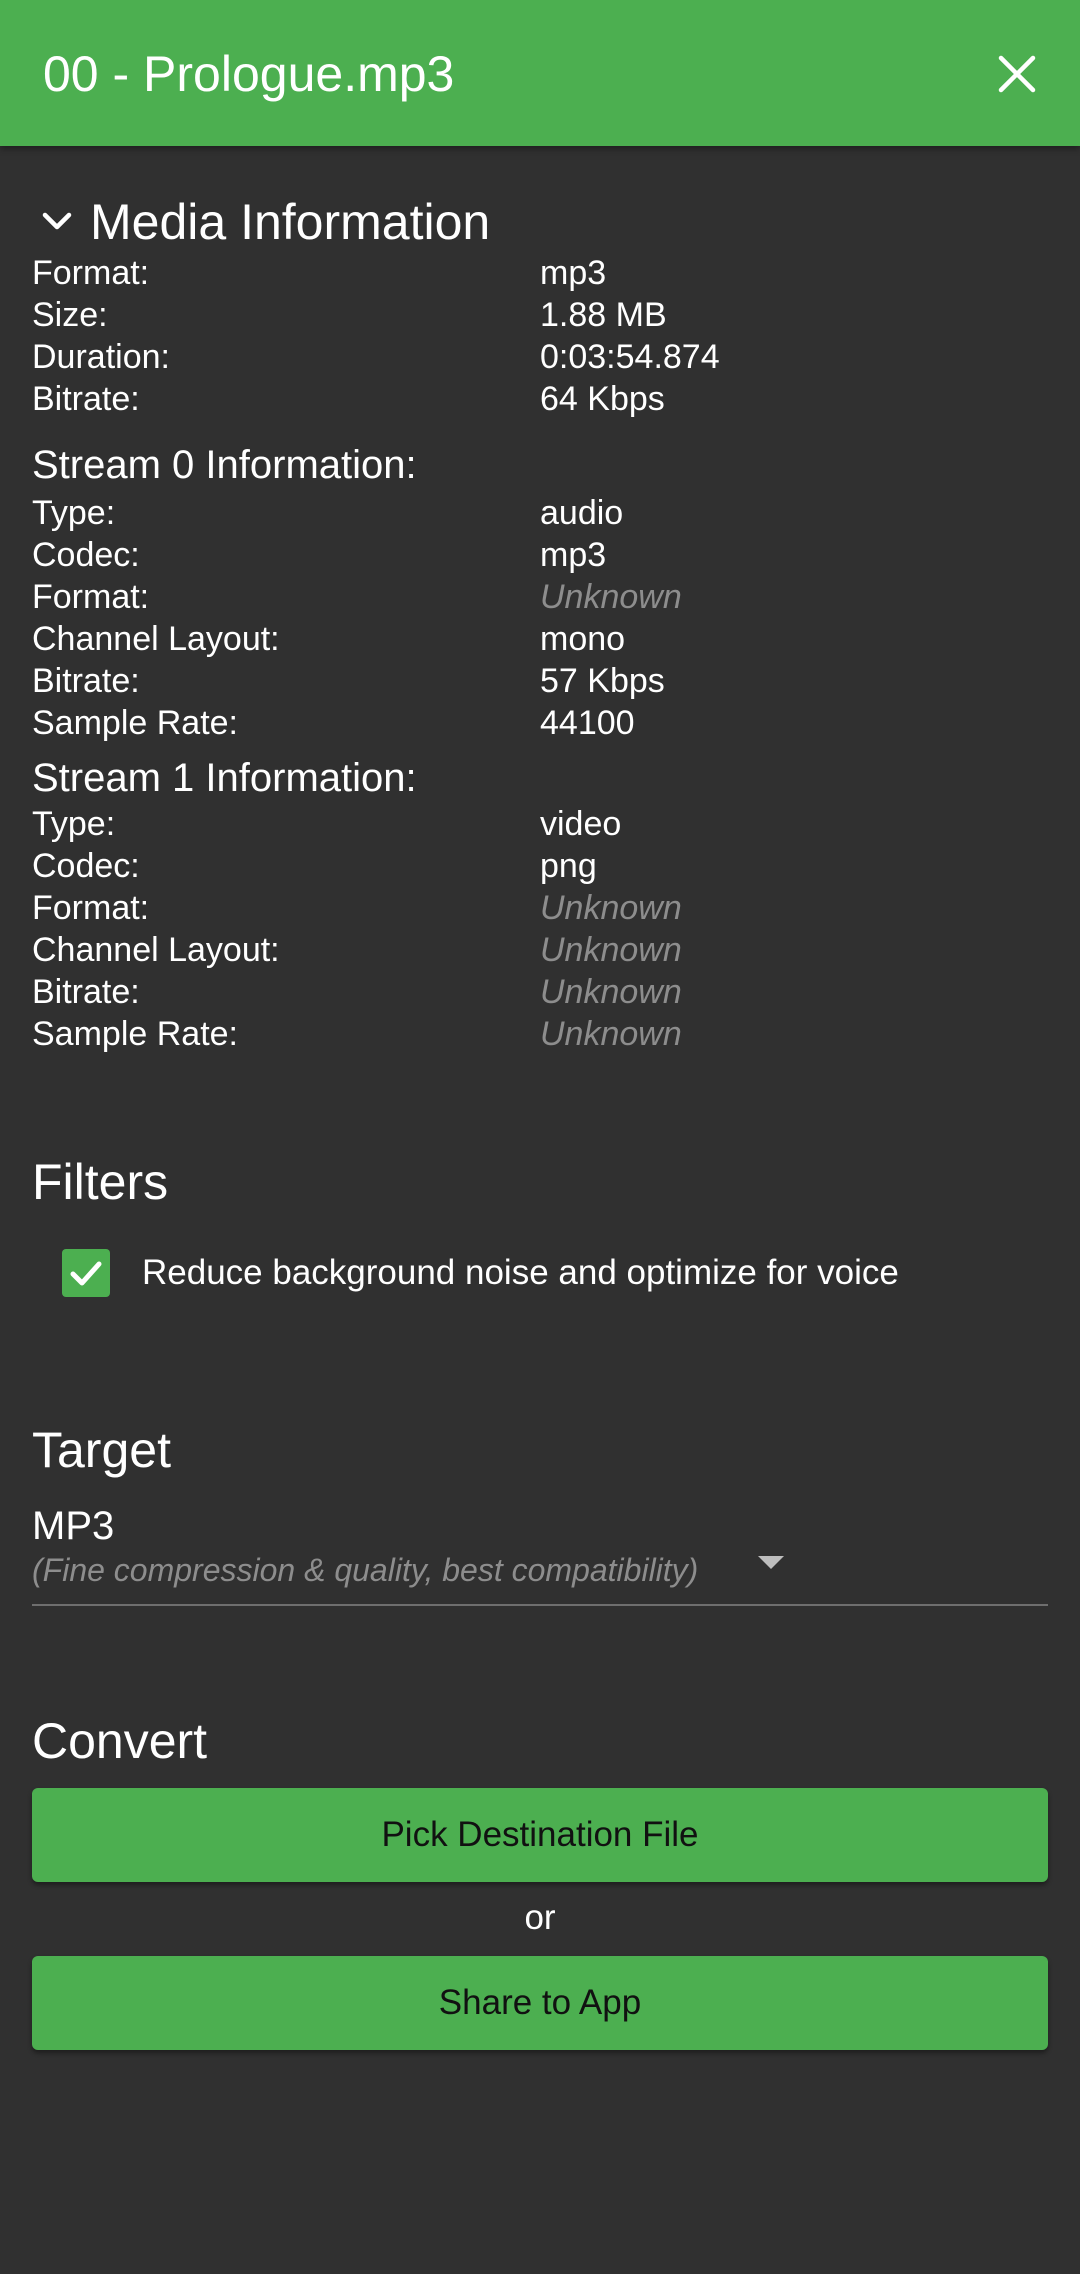 This screenshot has height=2274, width=1080. What do you see at coordinates (101, 357) in the screenshot?
I see `info-key: Duration:` at bounding box center [101, 357].